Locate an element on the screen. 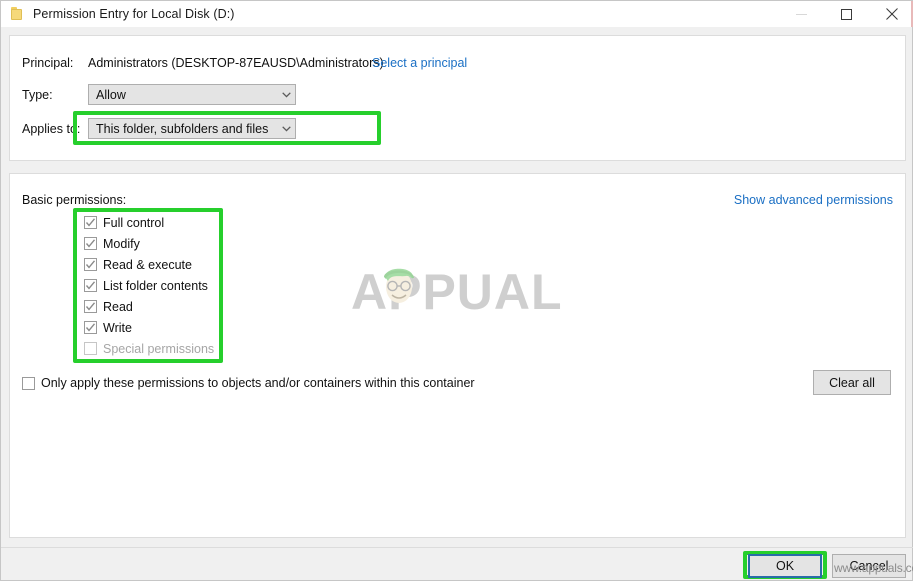  permission-label: Write is located at coordinates (117, 327).